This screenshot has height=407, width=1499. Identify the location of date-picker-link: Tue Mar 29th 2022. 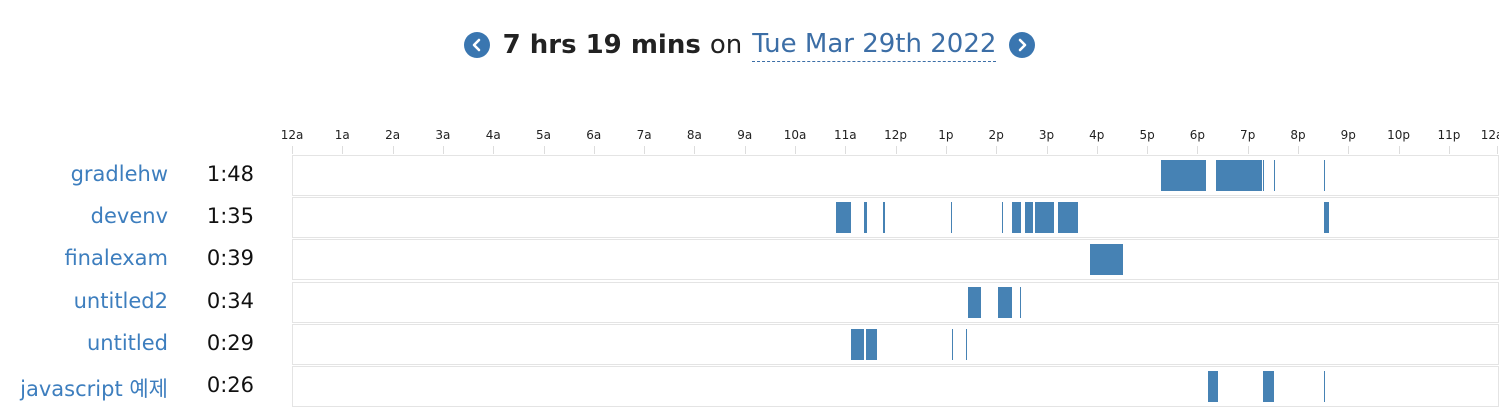
(874, 45).